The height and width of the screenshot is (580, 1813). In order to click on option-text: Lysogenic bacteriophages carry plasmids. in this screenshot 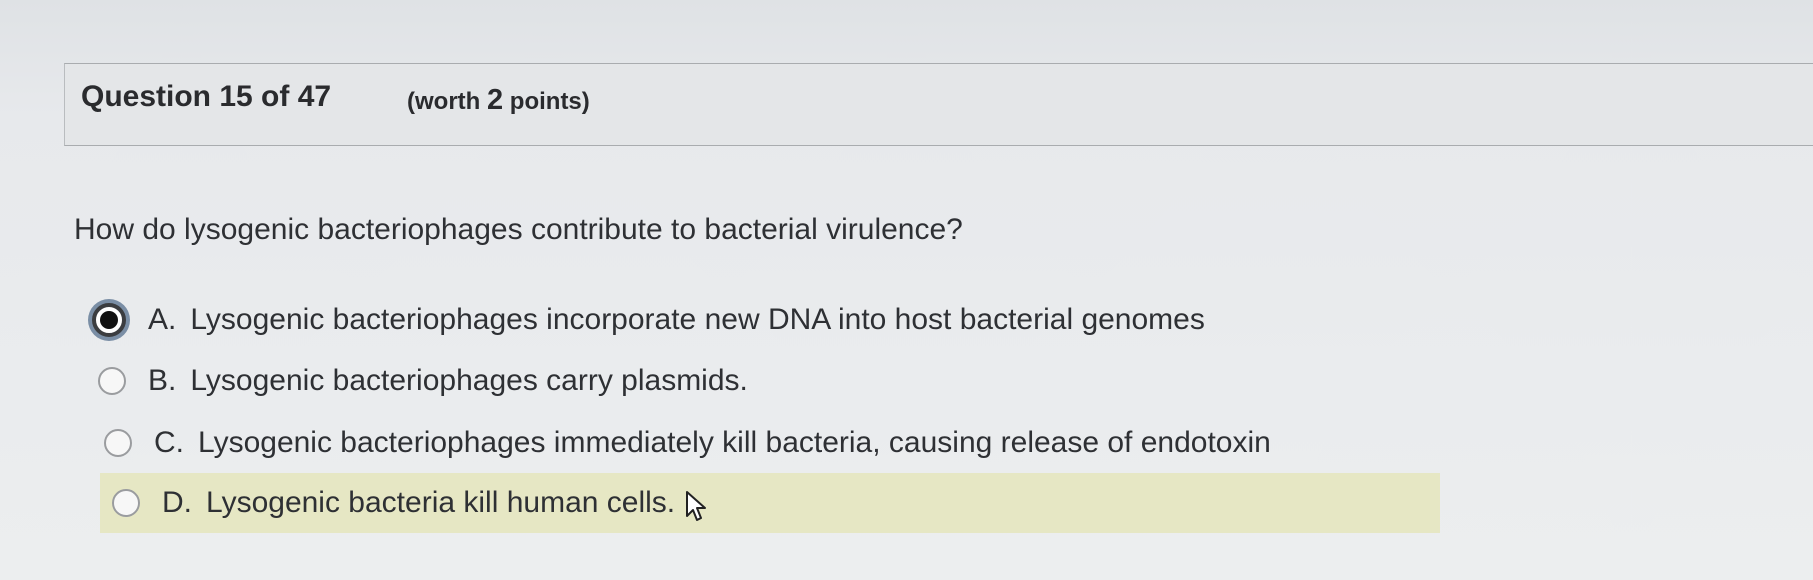, I will do `click(469, 380)`.